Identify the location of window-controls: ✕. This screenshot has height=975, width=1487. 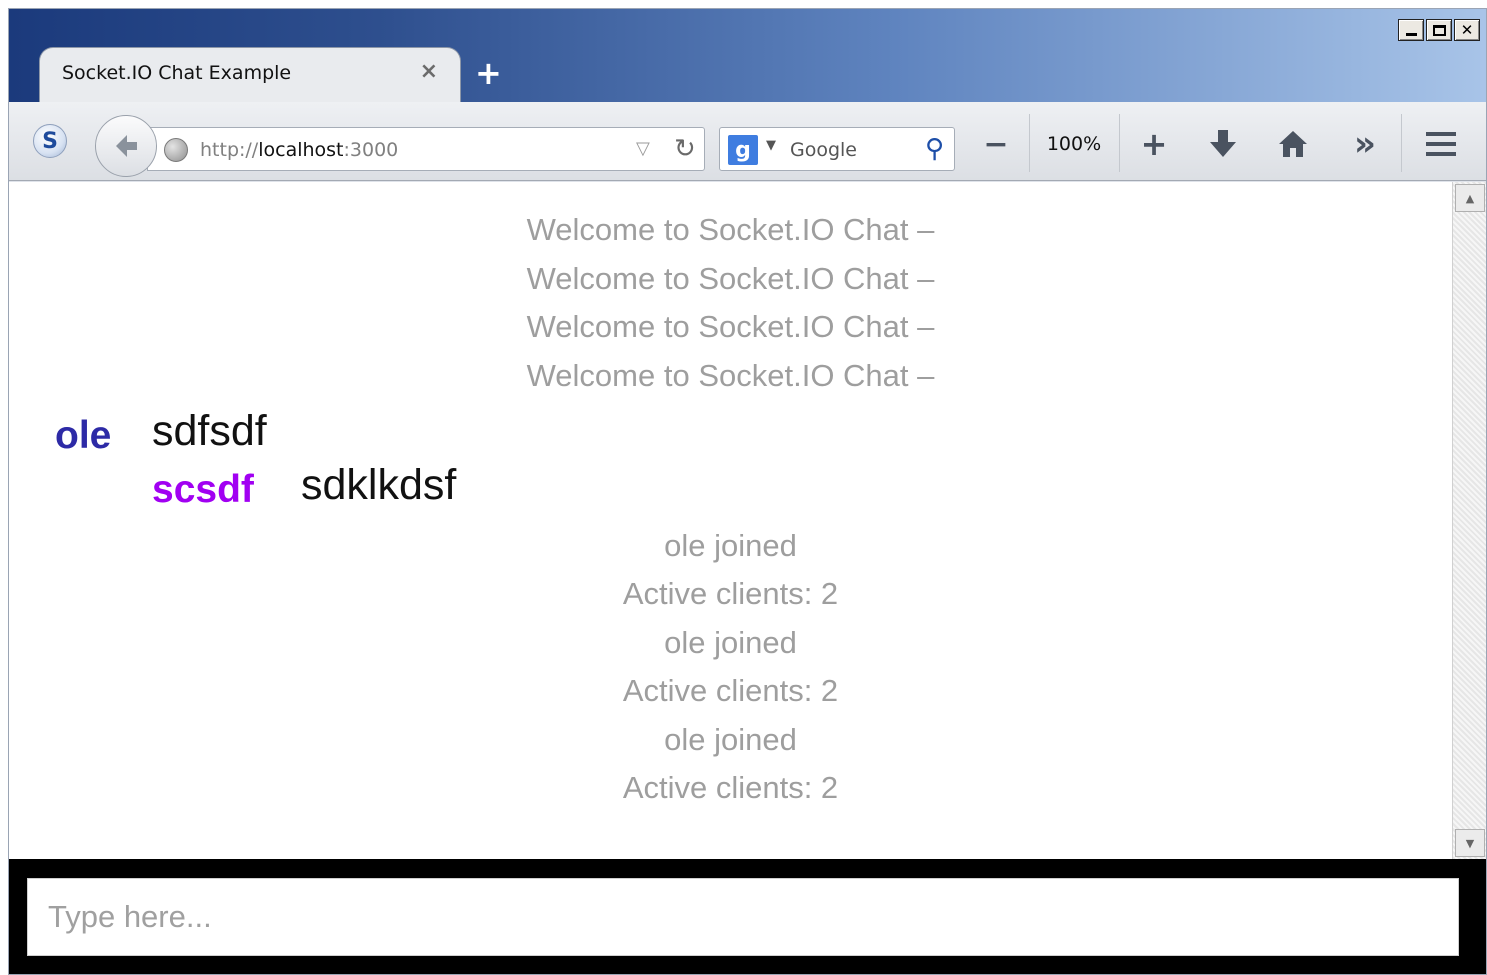
(1439, 30).